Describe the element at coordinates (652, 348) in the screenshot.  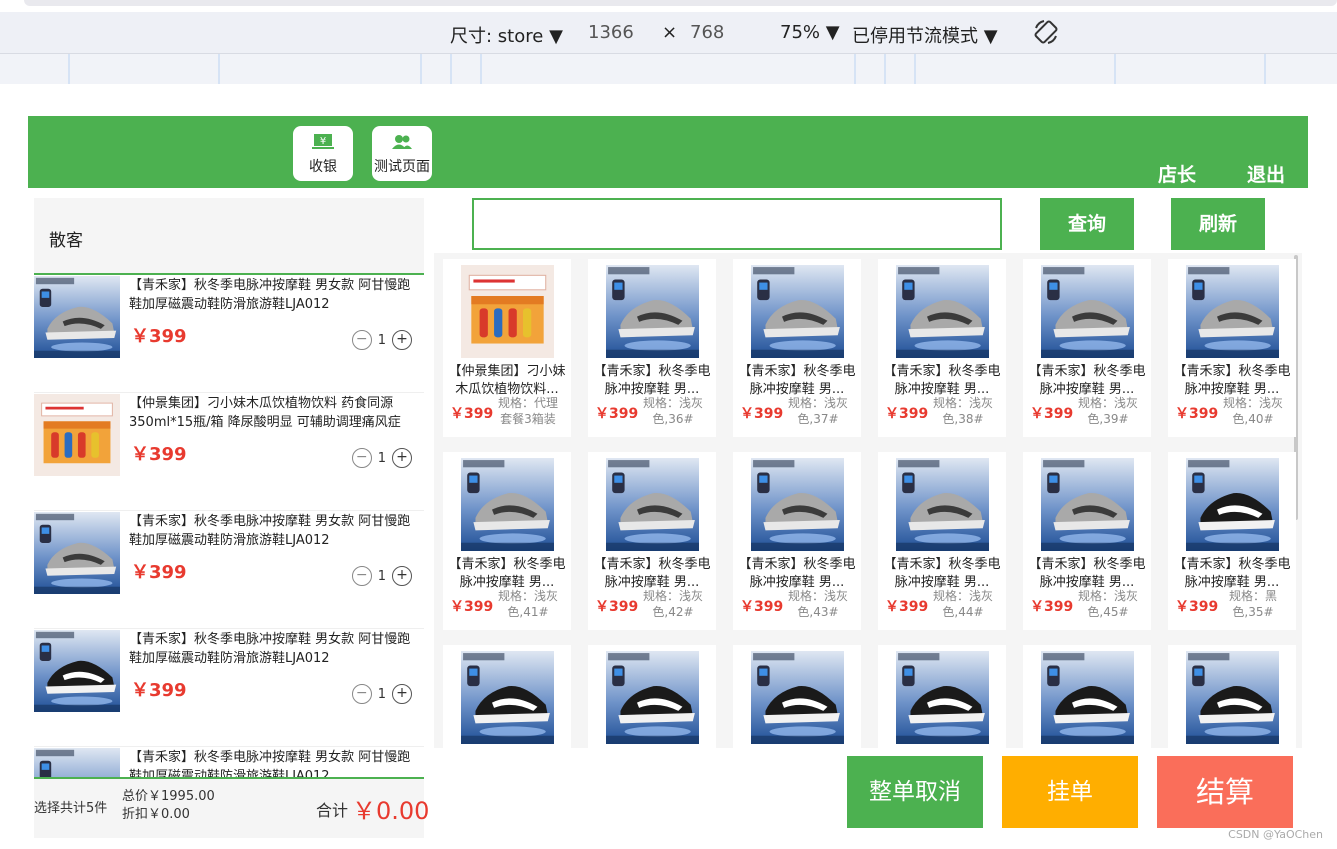
I see `product-card: 【青禾家】秋冬季电脉冲按摩鞋 男... ￥399 规格：浅灰色,36#` at that location.